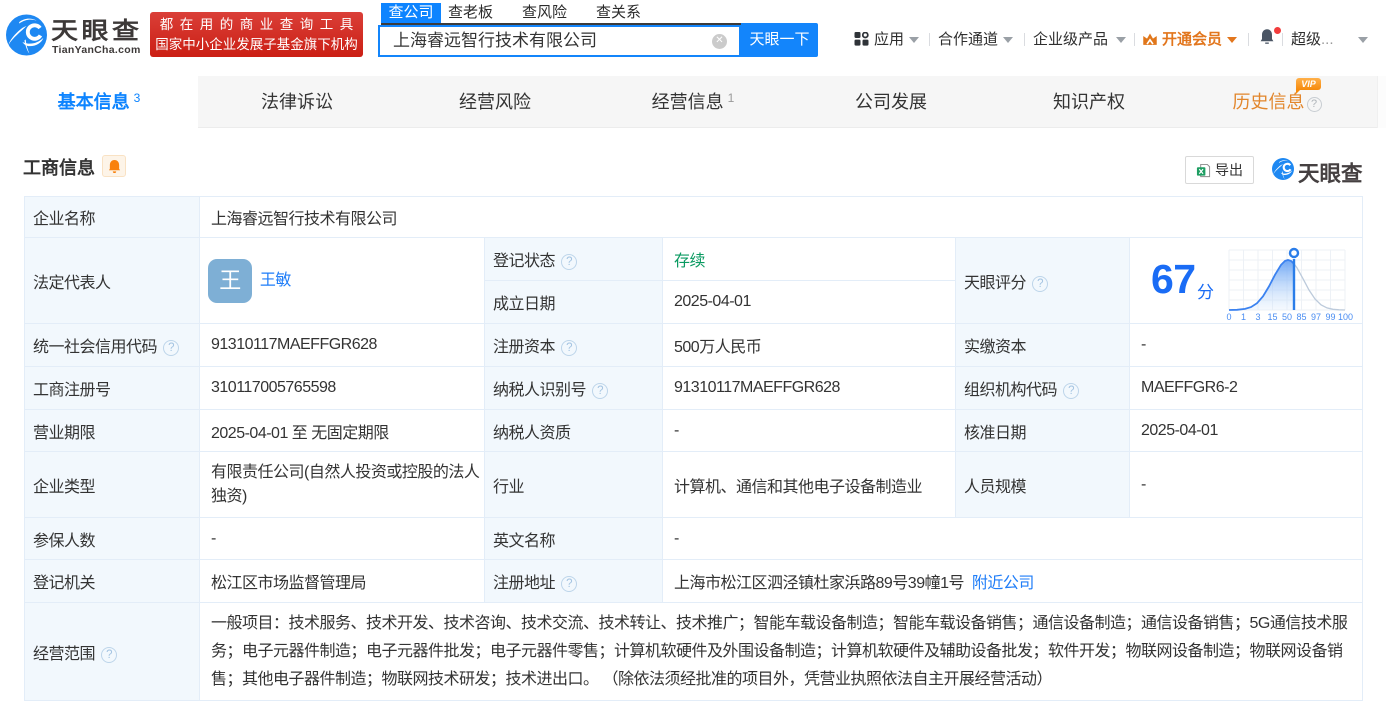 Image resolution: width=1386 pixels, height=709 pixels. I want to click on svg-text: 50, so click(1287, 316).